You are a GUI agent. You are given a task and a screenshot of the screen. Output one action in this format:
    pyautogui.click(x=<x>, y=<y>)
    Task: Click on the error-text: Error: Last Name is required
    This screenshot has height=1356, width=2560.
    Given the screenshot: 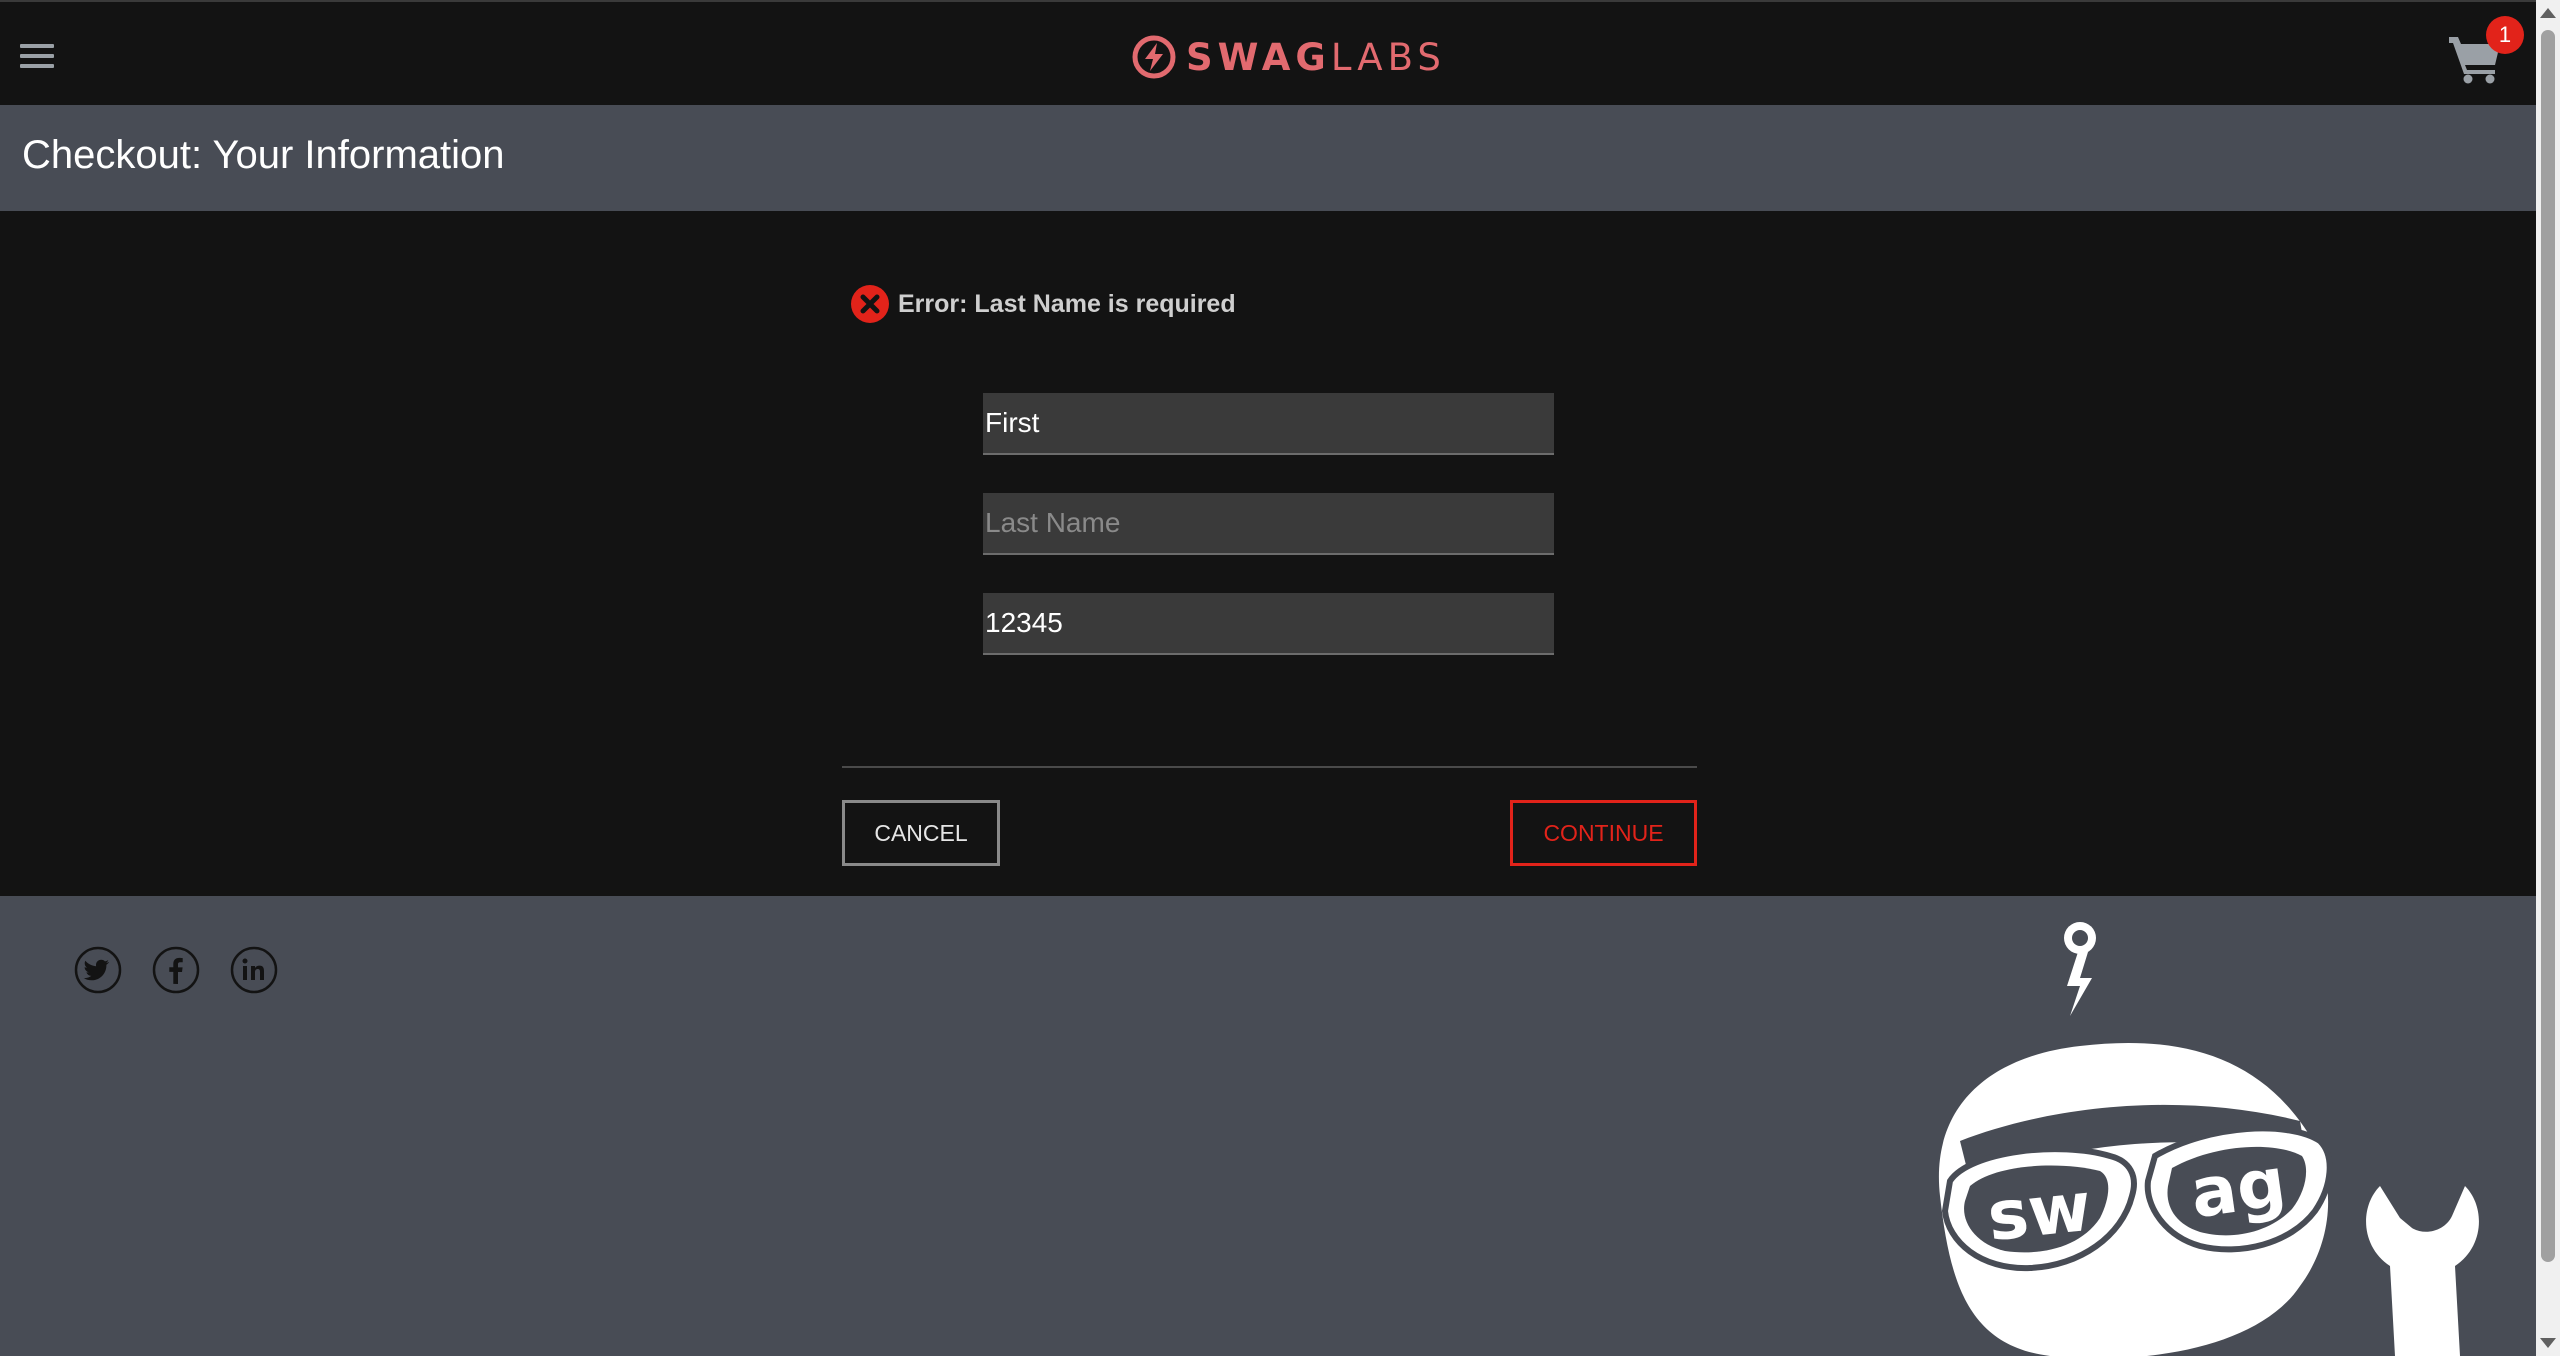 What is the action you would take?
    pyautogui.click(x=1067, y=303)
    